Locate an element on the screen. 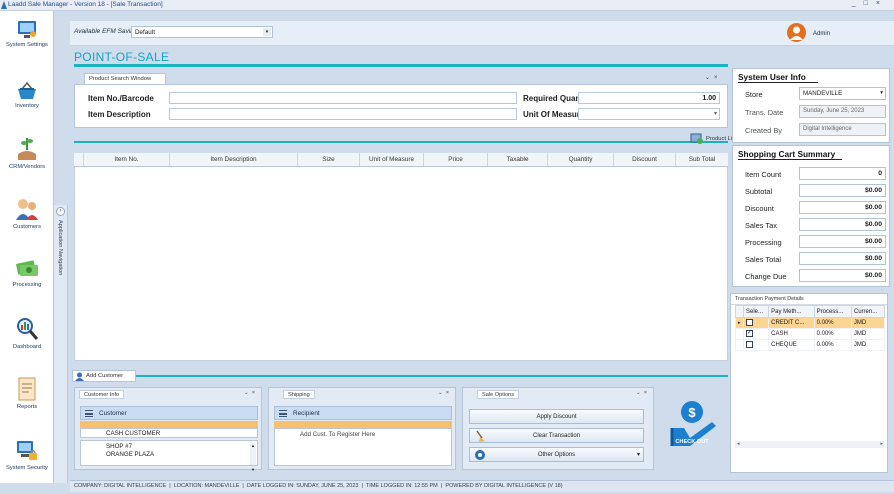 This screenshot has height=494, width=894. system-user-info-title: System User Info is located at coordinates (772, 77).